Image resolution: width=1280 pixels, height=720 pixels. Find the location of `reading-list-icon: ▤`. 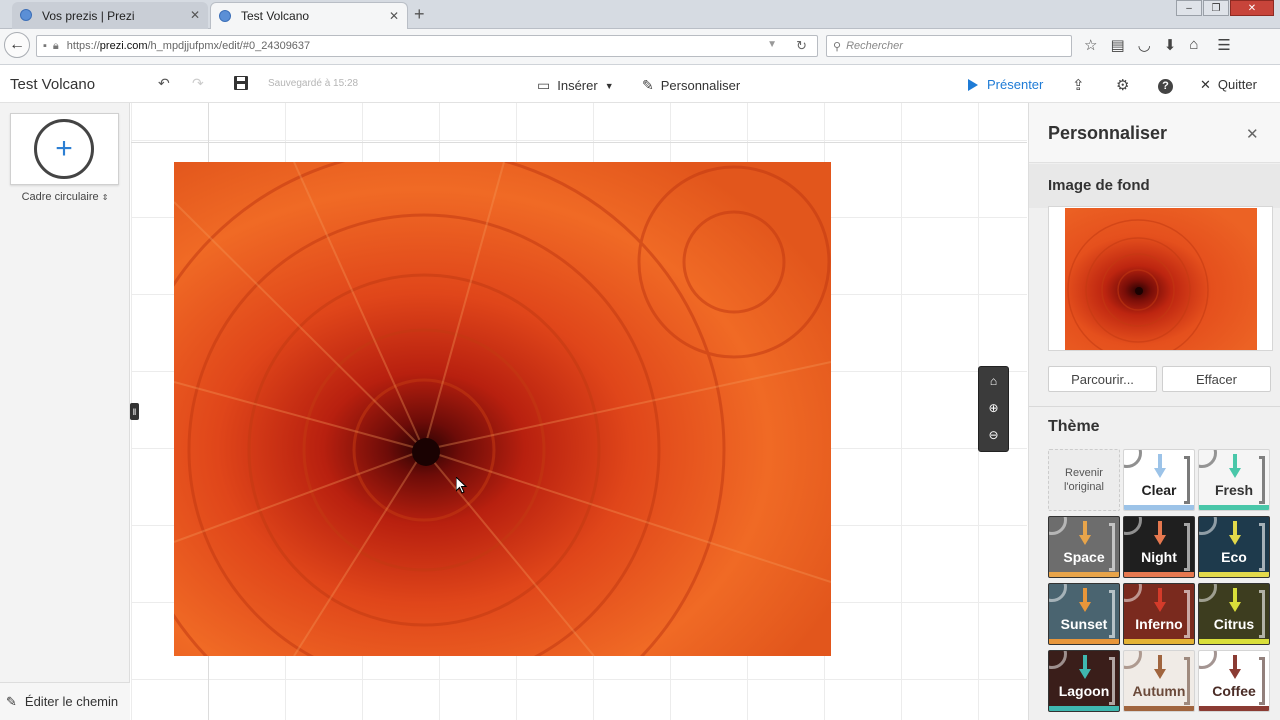

reading-list-icon: ▤ is located at coordinates (1117, 45).